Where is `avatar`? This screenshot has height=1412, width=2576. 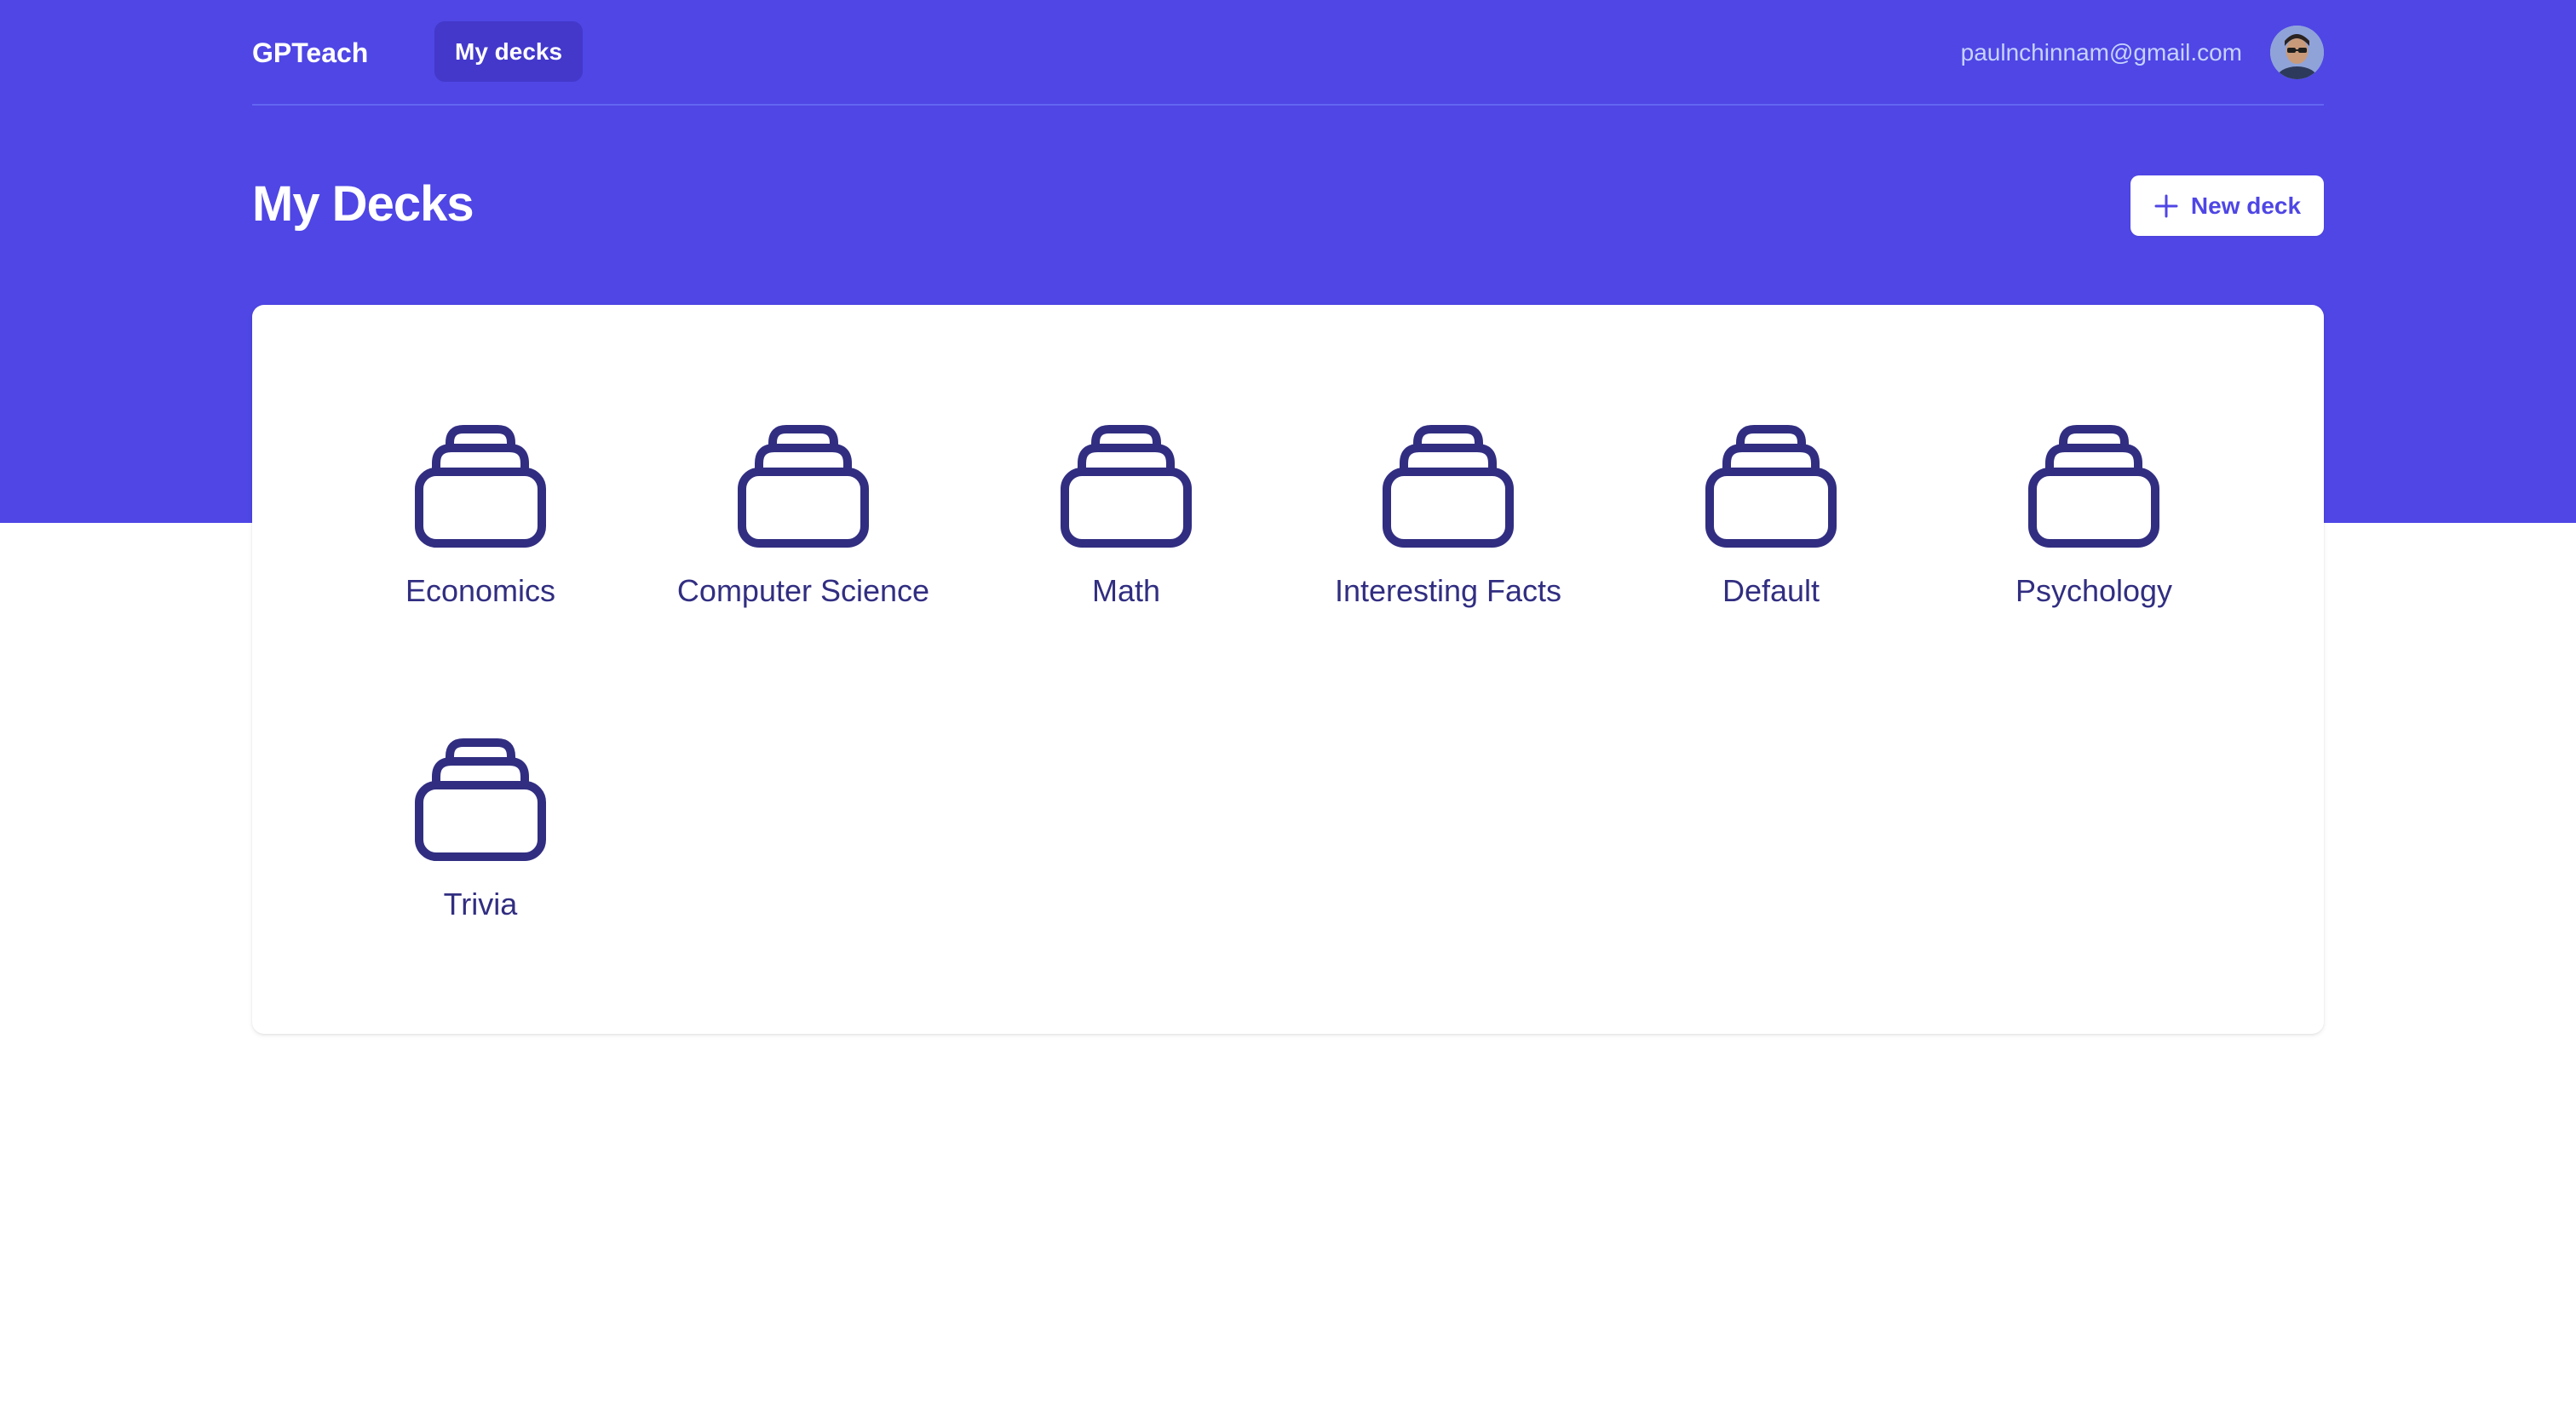 avatar is located at coordinates (2297, 52).